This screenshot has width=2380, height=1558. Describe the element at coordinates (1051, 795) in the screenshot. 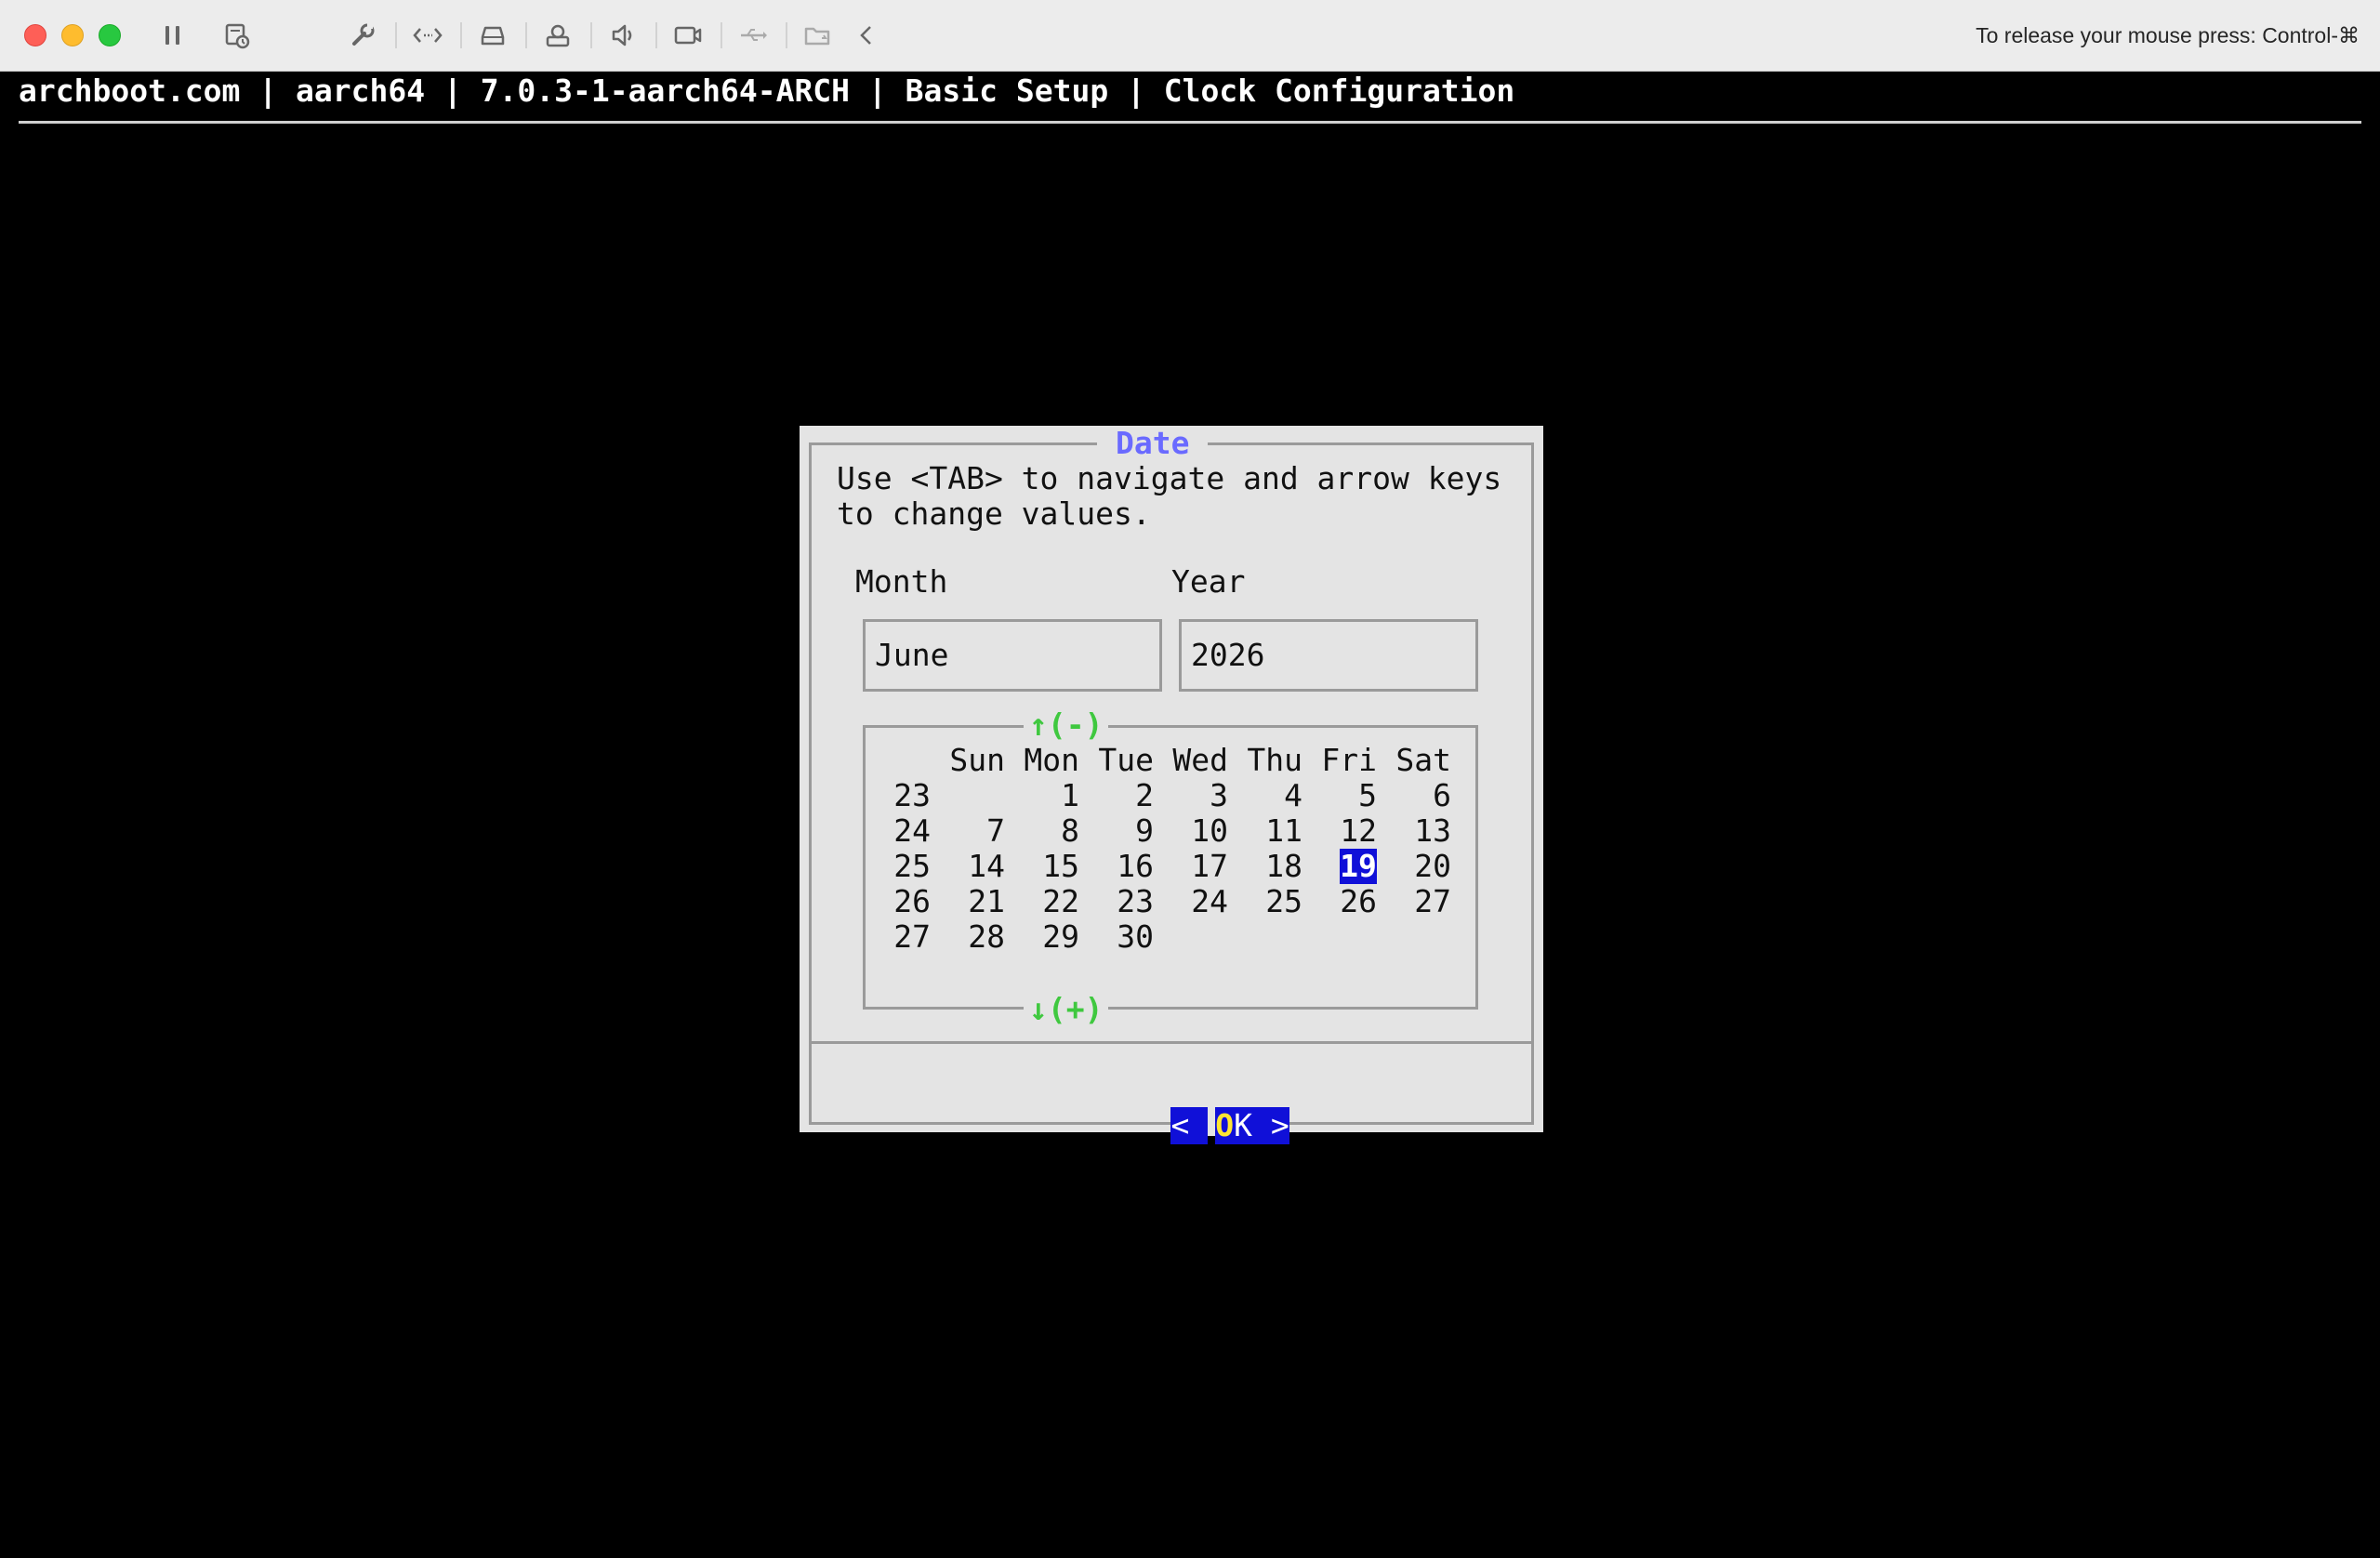

I see `calendar-day: 1` at that location.